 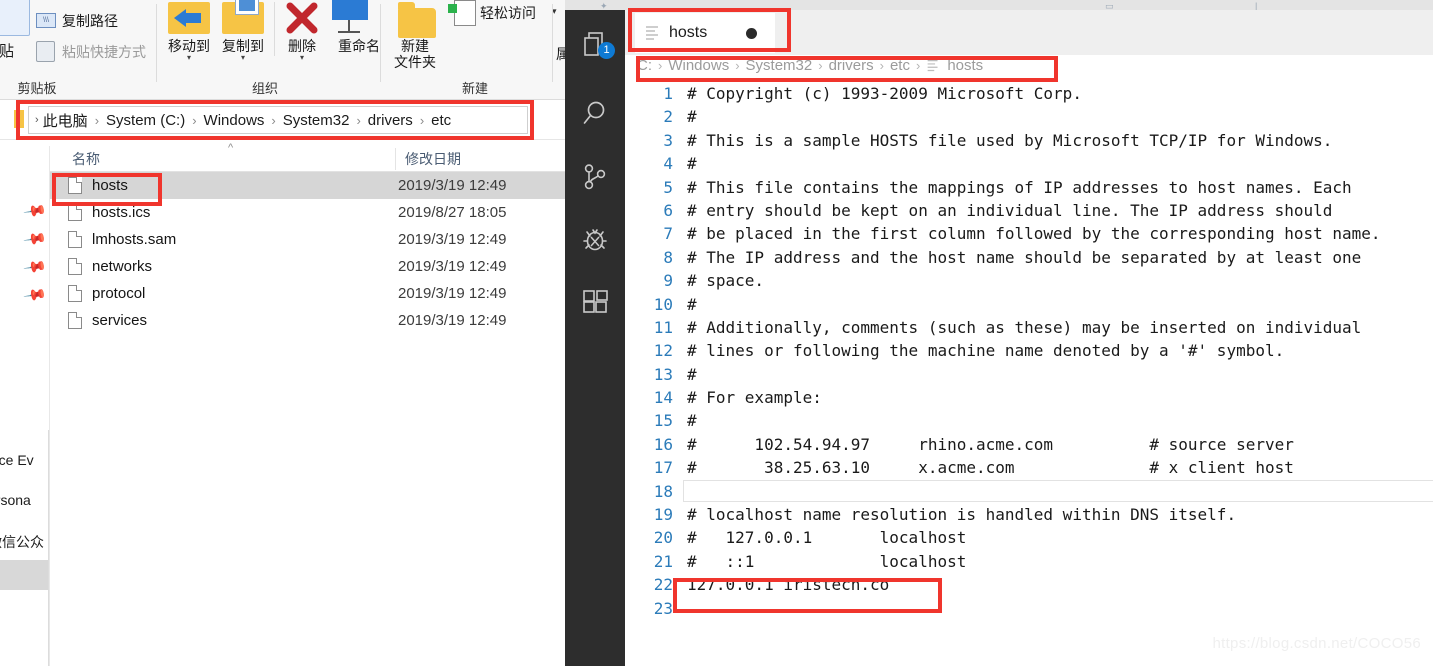 I want to click on pin-icon: 📌, so click(x=35, y=239).